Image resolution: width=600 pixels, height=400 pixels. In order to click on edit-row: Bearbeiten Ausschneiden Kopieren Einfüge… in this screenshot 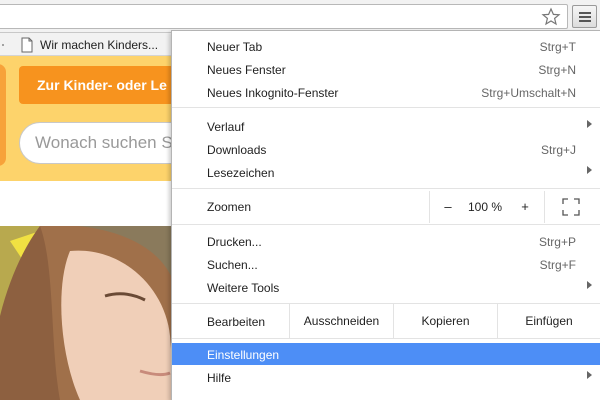, I will do `click(386, 321)`.